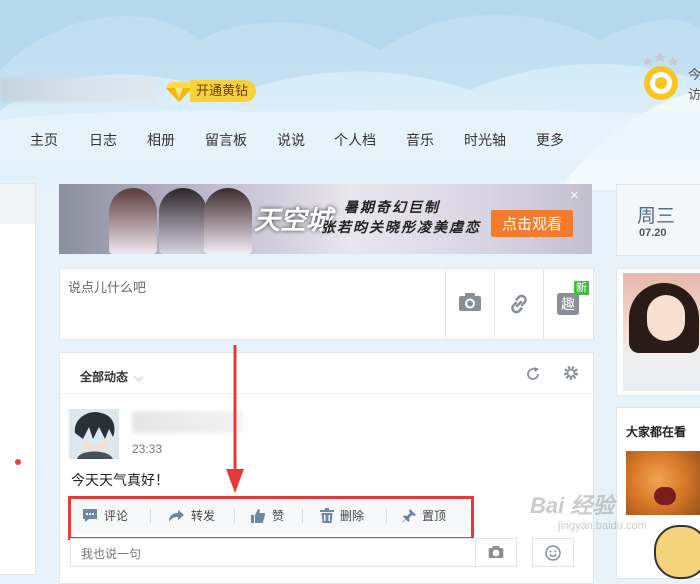 Image resolution: width=700 pixels, height=584 pixels. Describe the element at coordinates (656, 432) in the screenshot. I see `trending-title: 大家都在看` at that location.